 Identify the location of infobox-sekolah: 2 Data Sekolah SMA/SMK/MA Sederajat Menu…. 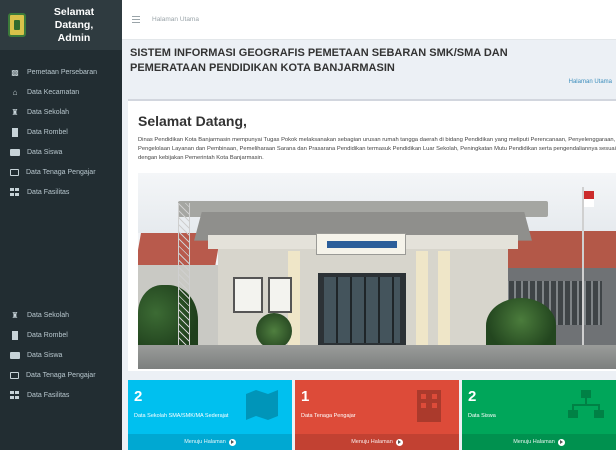
(210, 415).